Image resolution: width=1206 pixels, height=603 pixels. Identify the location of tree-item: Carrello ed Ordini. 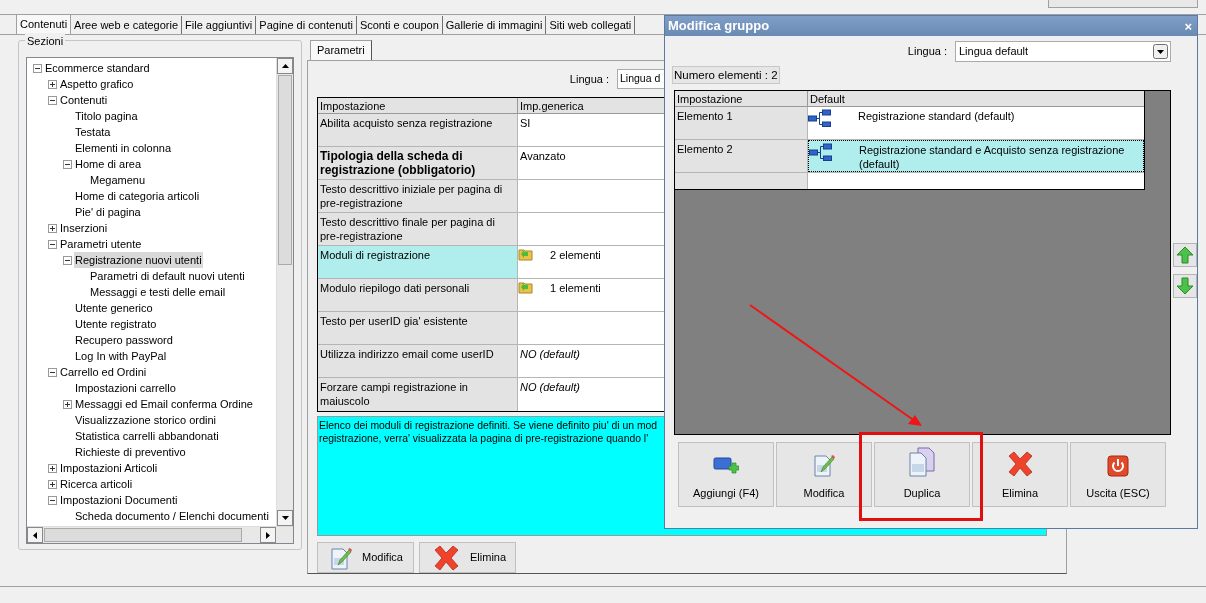
(103, 372).